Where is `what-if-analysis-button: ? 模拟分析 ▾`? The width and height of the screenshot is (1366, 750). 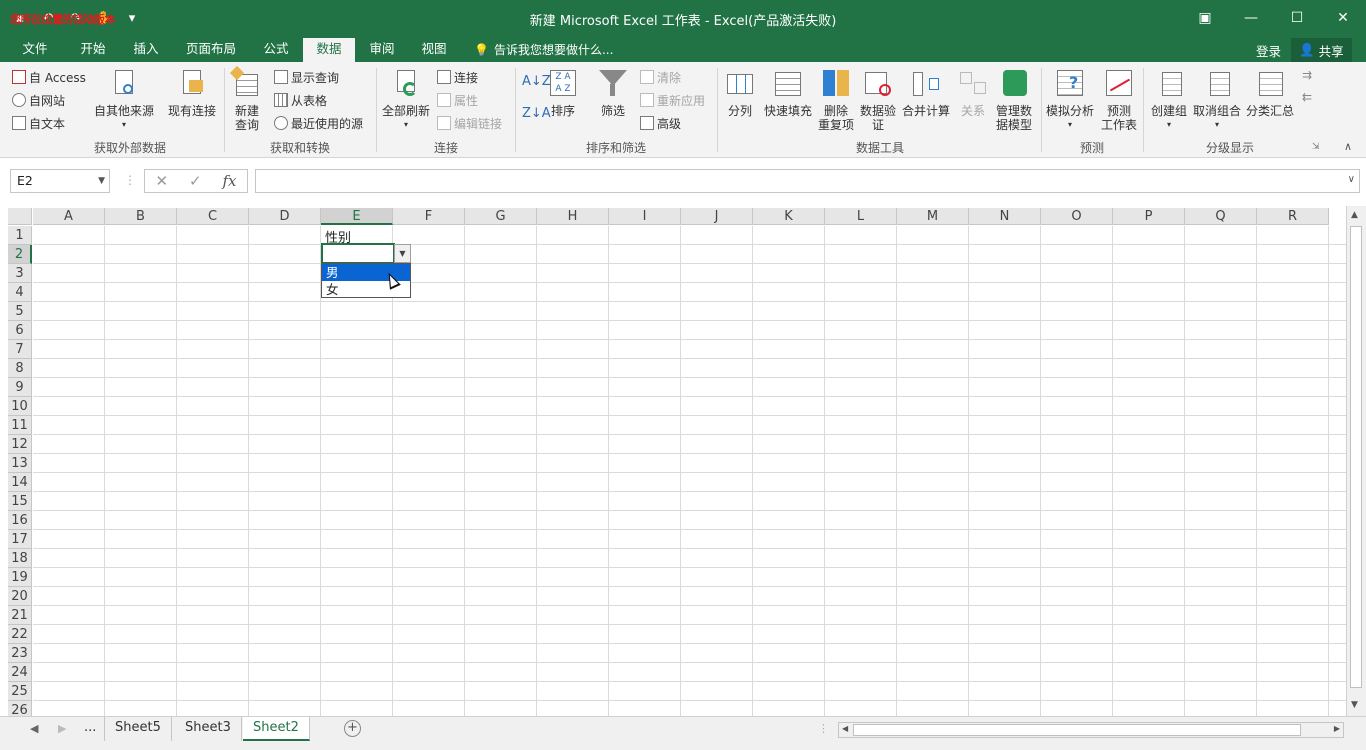
what-if-analysis-button: ? 模拟分析 ▾ is located at coordinates (1070, 100).